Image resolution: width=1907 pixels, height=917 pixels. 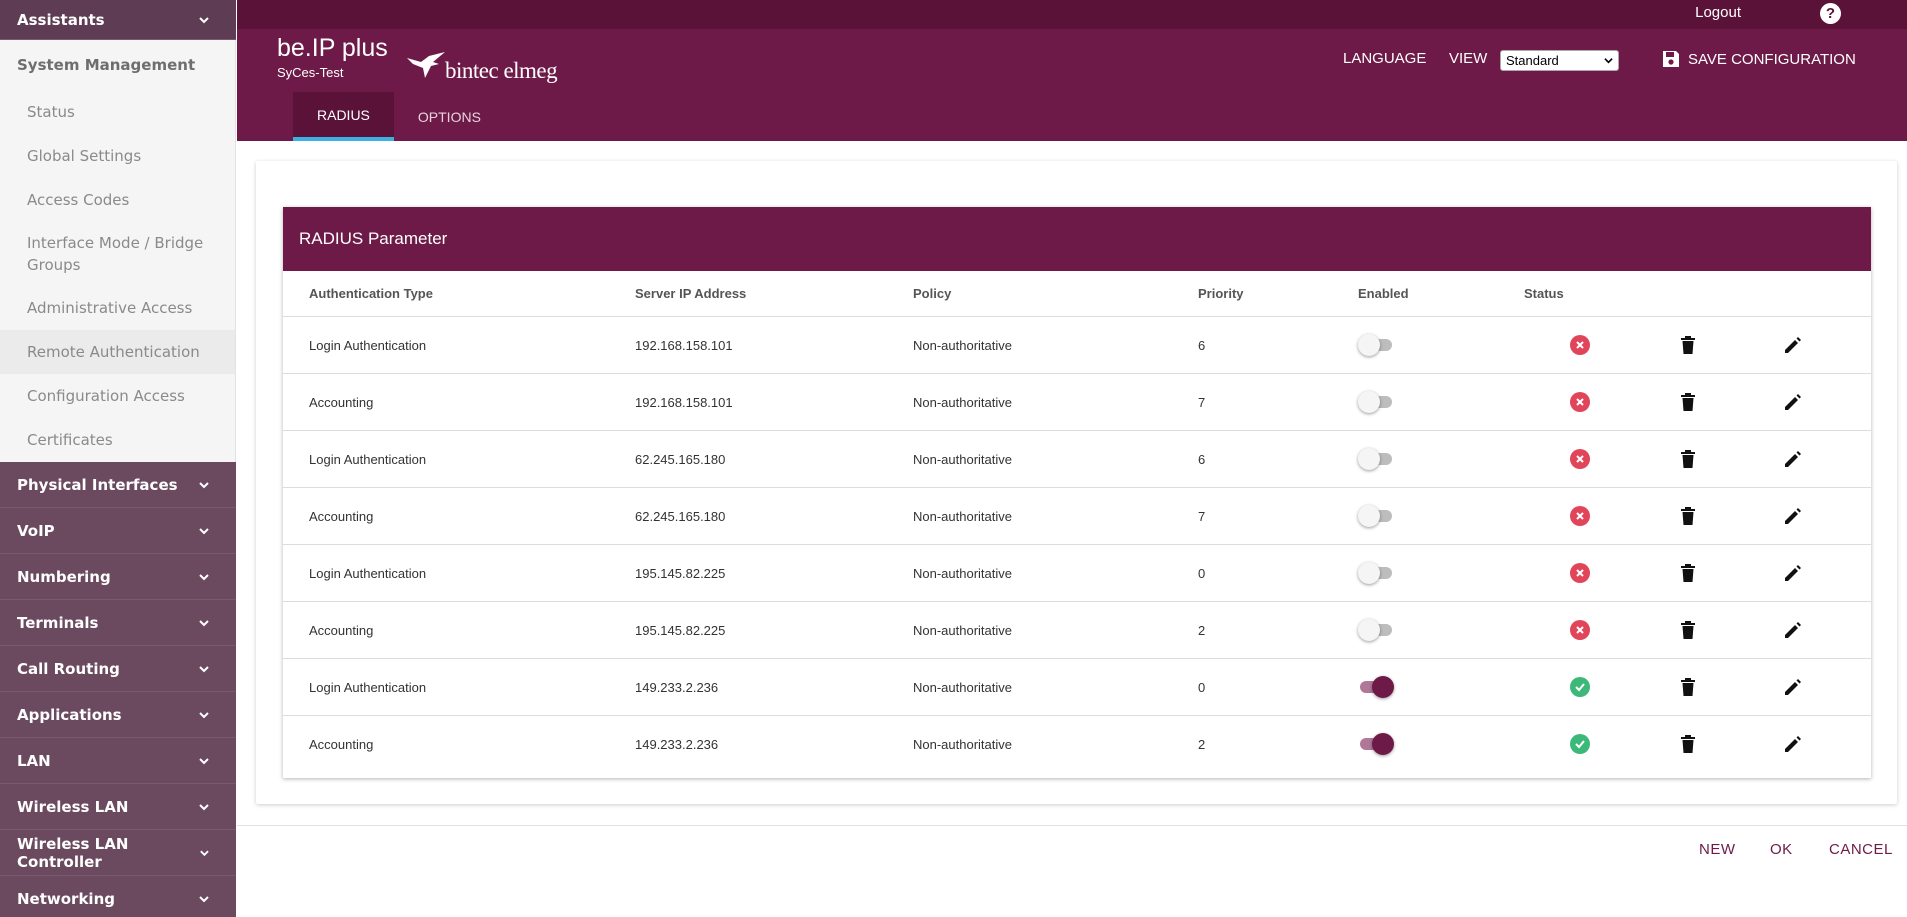 I want to click on column-header: Status, so click(x=1544, y=293).